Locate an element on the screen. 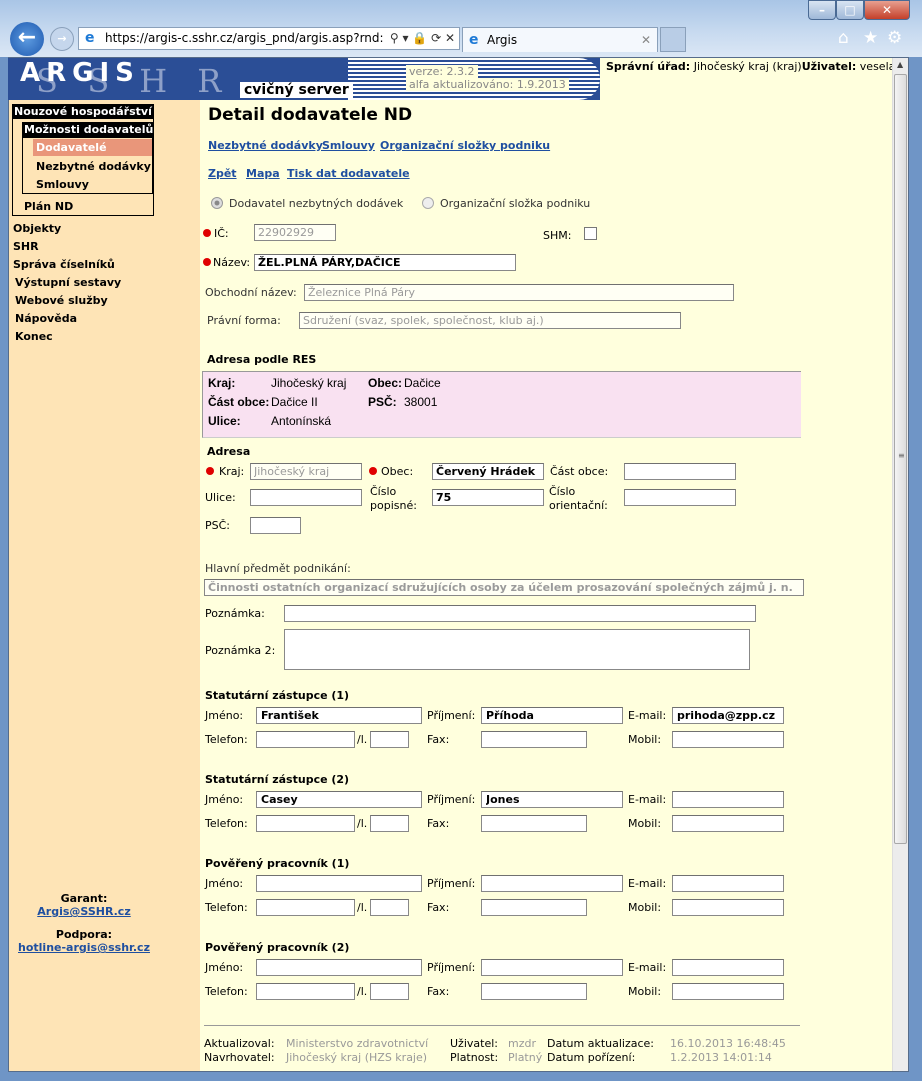 The width and height of the screenshot is (922, 1081). trade-name-input is located at coordinates (519, 292).